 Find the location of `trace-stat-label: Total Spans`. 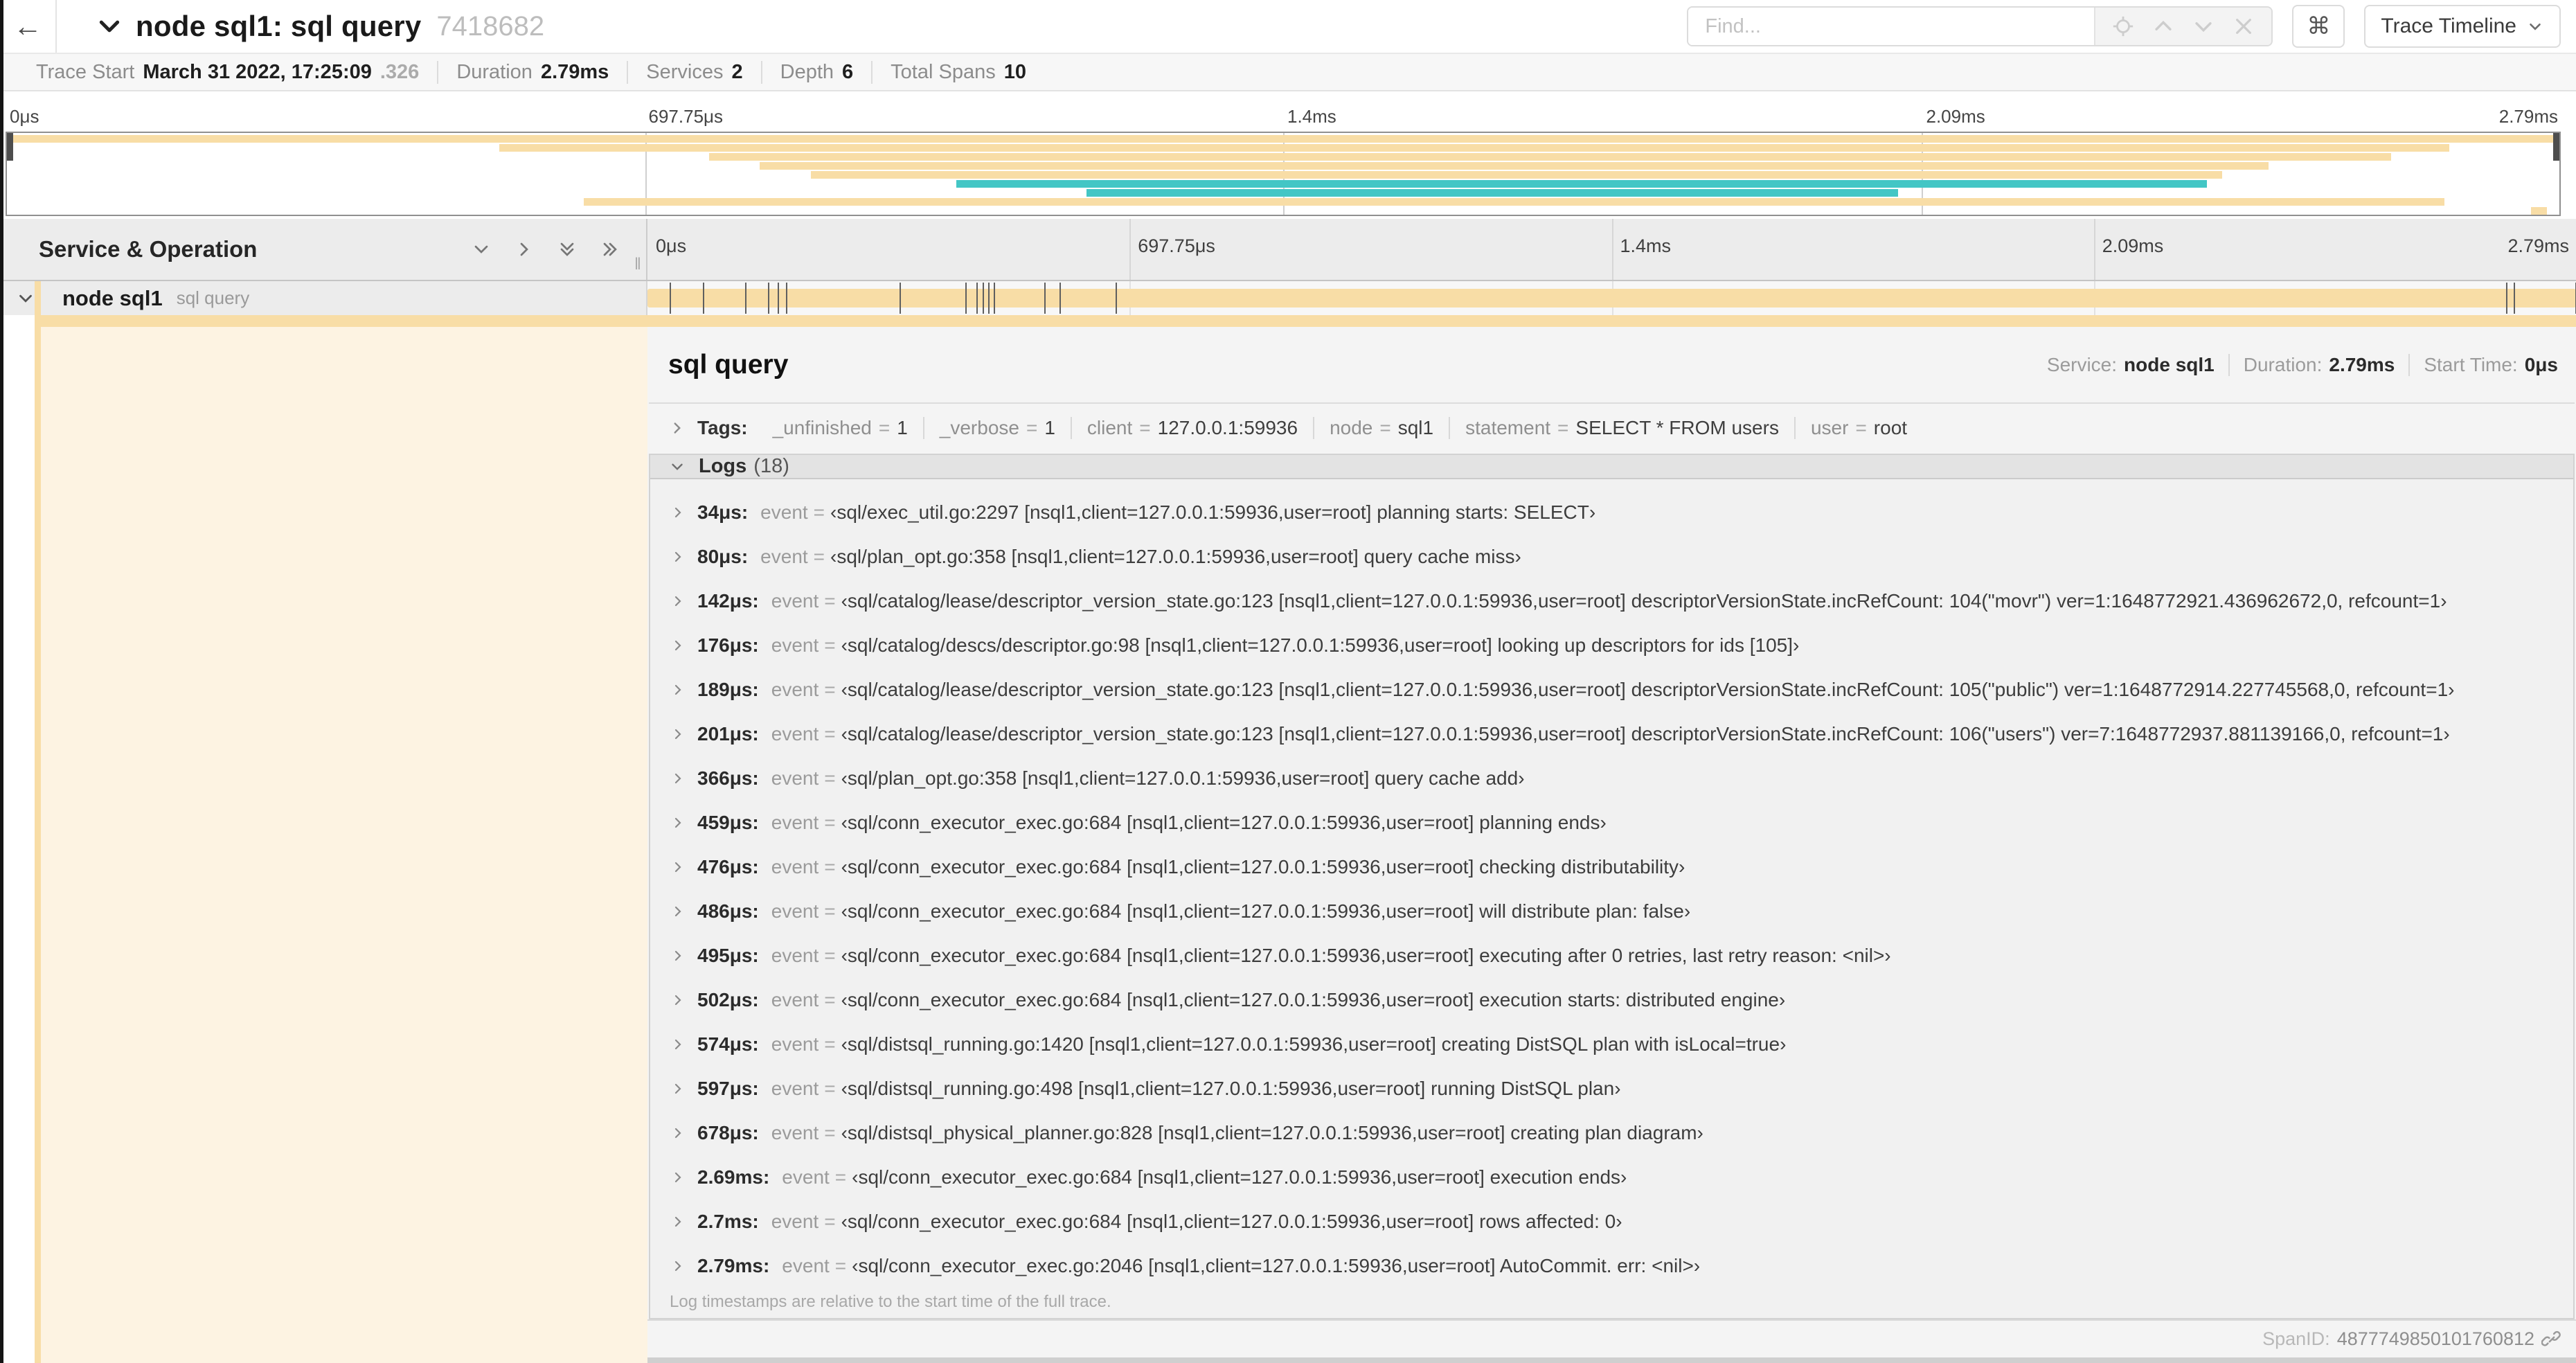

trace-stat-label: Total Spans is located at coordinates (943, 71).